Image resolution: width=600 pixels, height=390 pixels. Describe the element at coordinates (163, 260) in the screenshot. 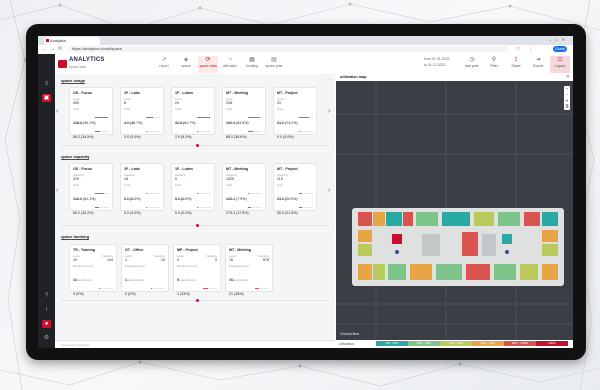

I see `card-value: 10` at that location.